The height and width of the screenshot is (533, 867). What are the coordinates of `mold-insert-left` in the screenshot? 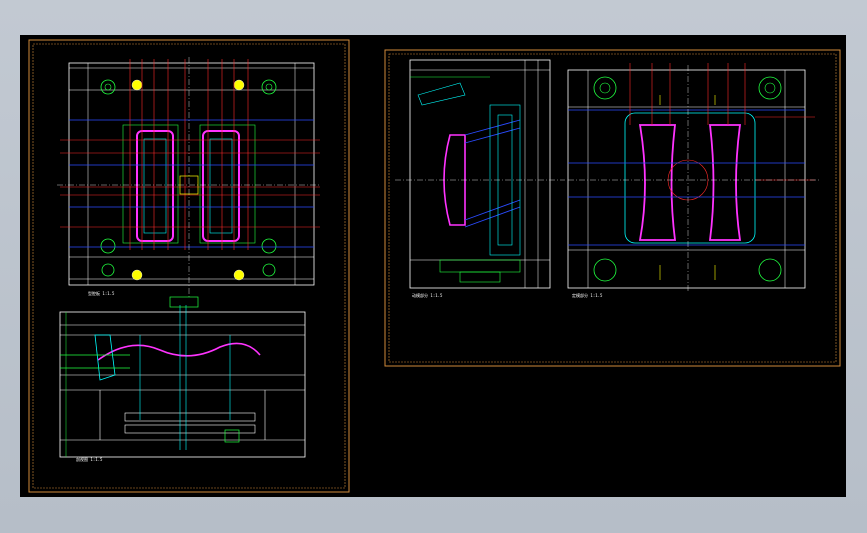 It's located at (150, 184).